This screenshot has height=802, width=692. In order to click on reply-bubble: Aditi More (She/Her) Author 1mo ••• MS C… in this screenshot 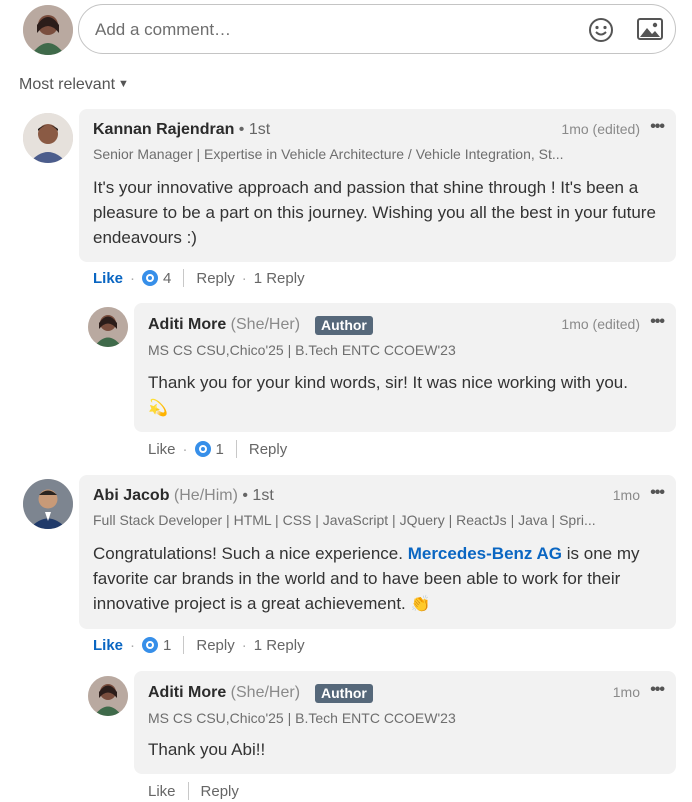, I will do `click(405, 722)`.